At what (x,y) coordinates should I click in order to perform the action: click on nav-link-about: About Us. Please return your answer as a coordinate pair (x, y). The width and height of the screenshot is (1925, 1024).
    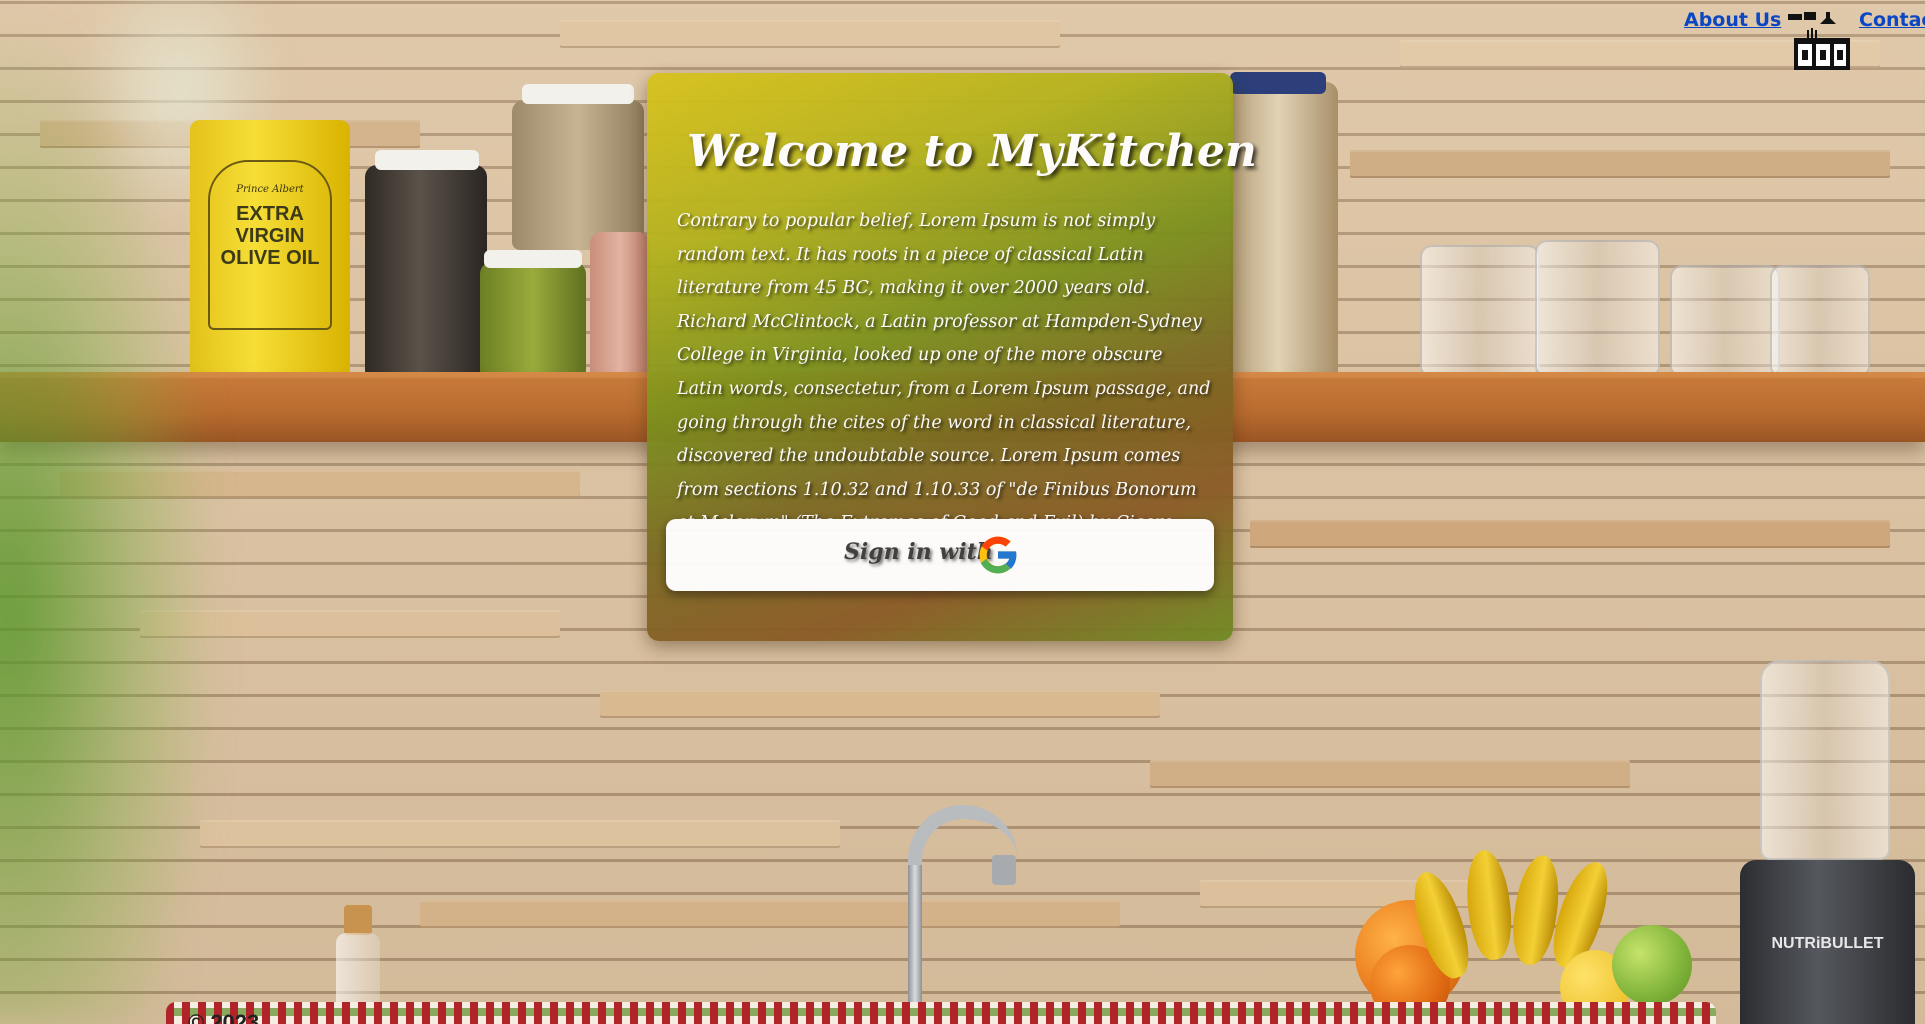
    Looking at the image, I should click on (1732, 20).